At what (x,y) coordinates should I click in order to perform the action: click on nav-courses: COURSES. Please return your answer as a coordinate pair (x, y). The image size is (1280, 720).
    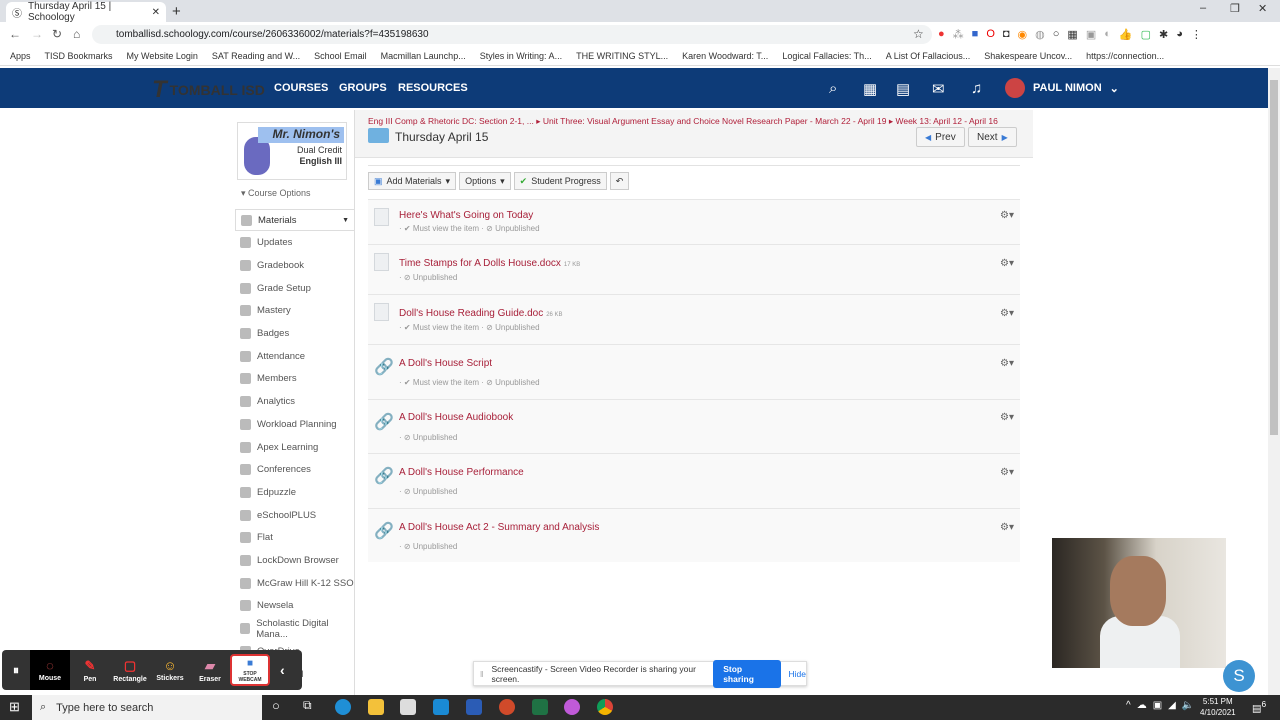
    Looking at the image, I should click on (301, 88).